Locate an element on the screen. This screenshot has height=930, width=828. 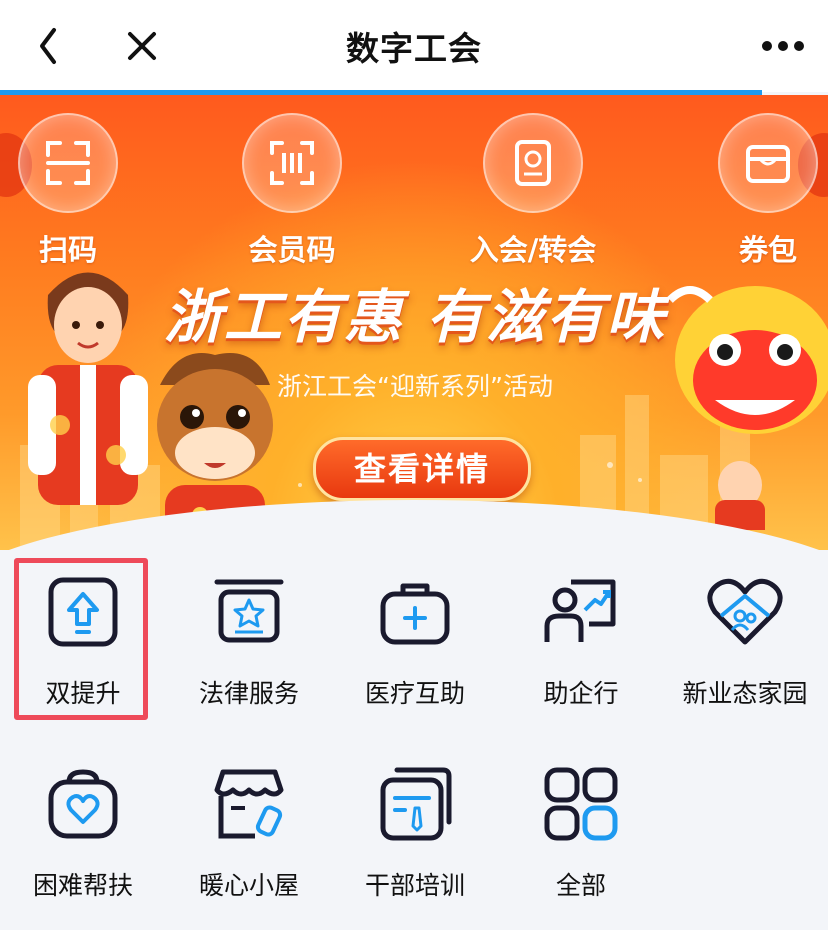
service-item-new-economy-home: 新业态家园 is located at coordinates (745, 648).